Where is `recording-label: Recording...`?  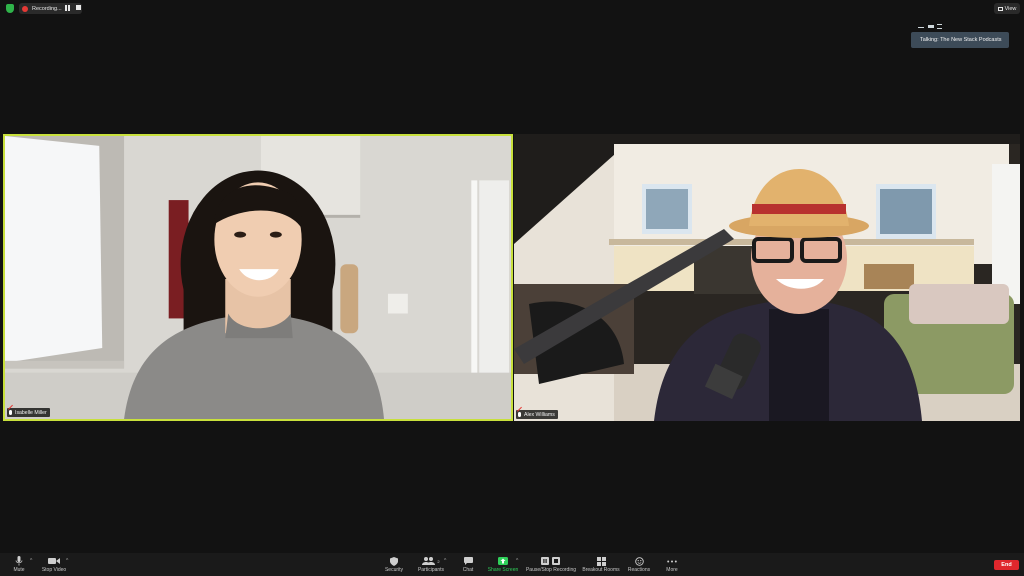 recording-label: Recording... is located at coordinates (47, 8).